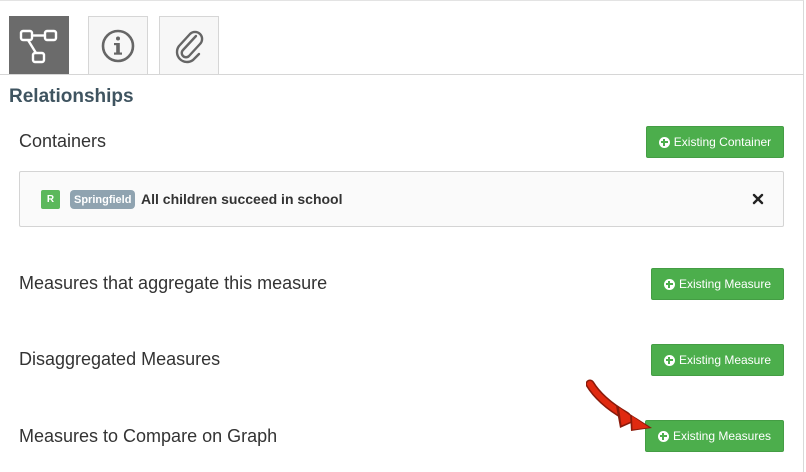 The width and height of the screenshot is (806, 472). Describe the element at coordinates (402, 74) in the screenshot. I see `tab-divider` at that location.